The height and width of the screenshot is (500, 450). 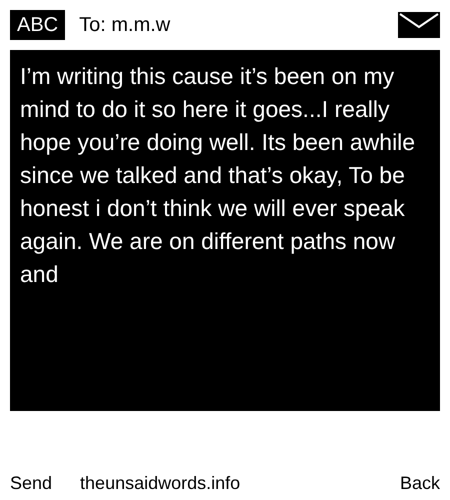 What do you see at coordinates (31, 483) in the screenshot?
I see `send-button: Send` at bounding box center [31, 483].